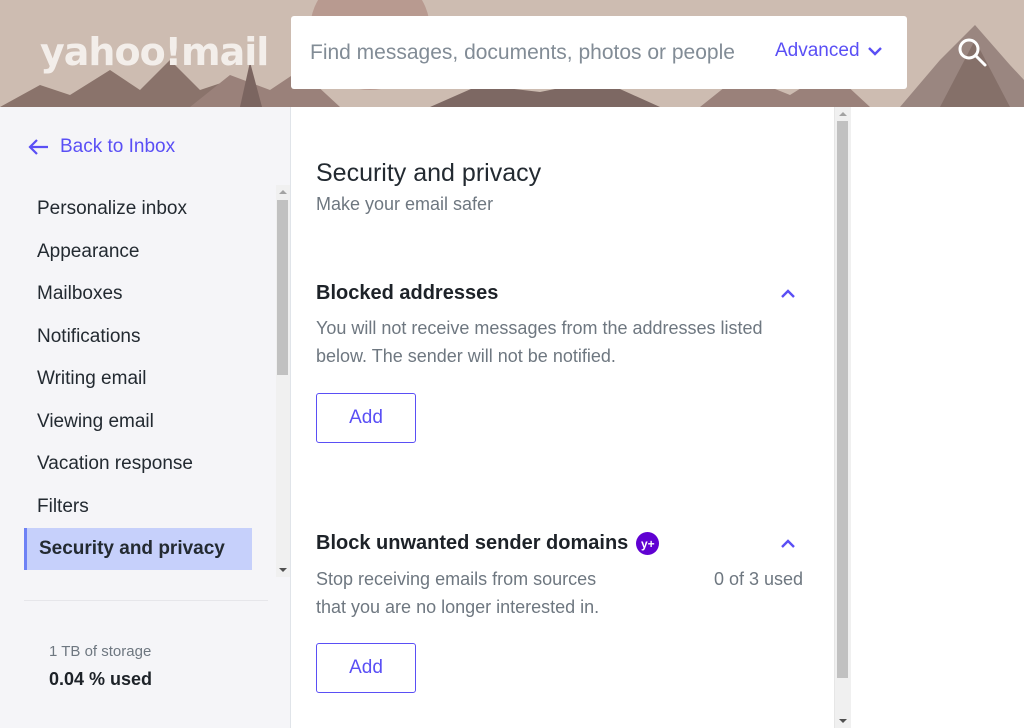 The width and height of the screenshot is (1024, 728). I want to click on description-line: Stop receiving emails from sources, so click(456, 579).